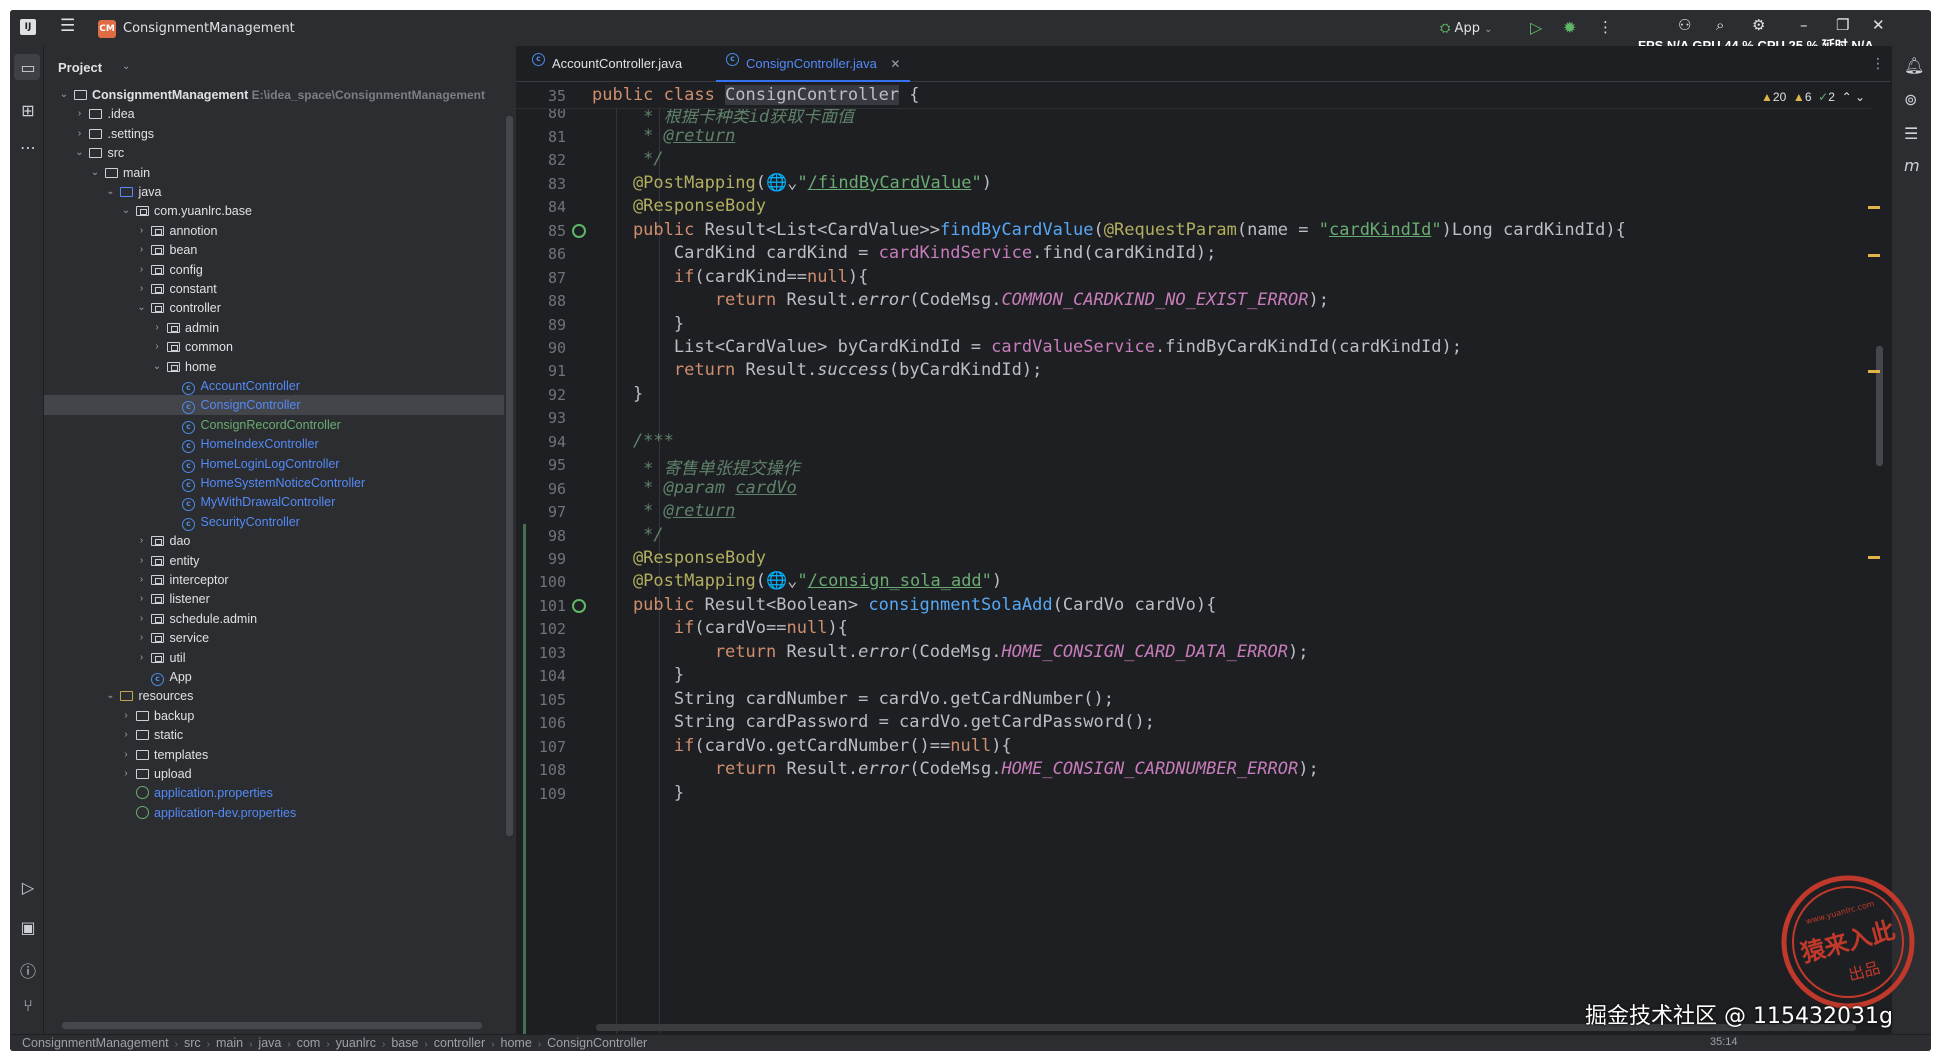  I want to click on tree-item: › templates, so click(274, 755).